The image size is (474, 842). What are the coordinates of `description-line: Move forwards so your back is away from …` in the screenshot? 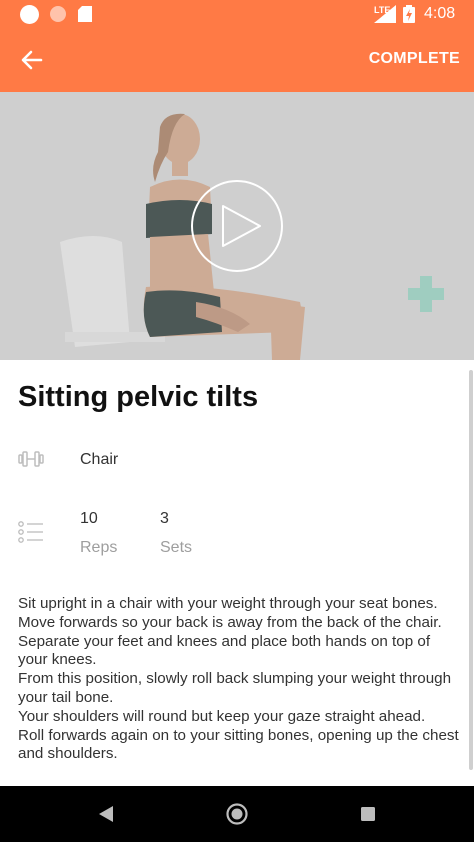 It's located at (230, 622).